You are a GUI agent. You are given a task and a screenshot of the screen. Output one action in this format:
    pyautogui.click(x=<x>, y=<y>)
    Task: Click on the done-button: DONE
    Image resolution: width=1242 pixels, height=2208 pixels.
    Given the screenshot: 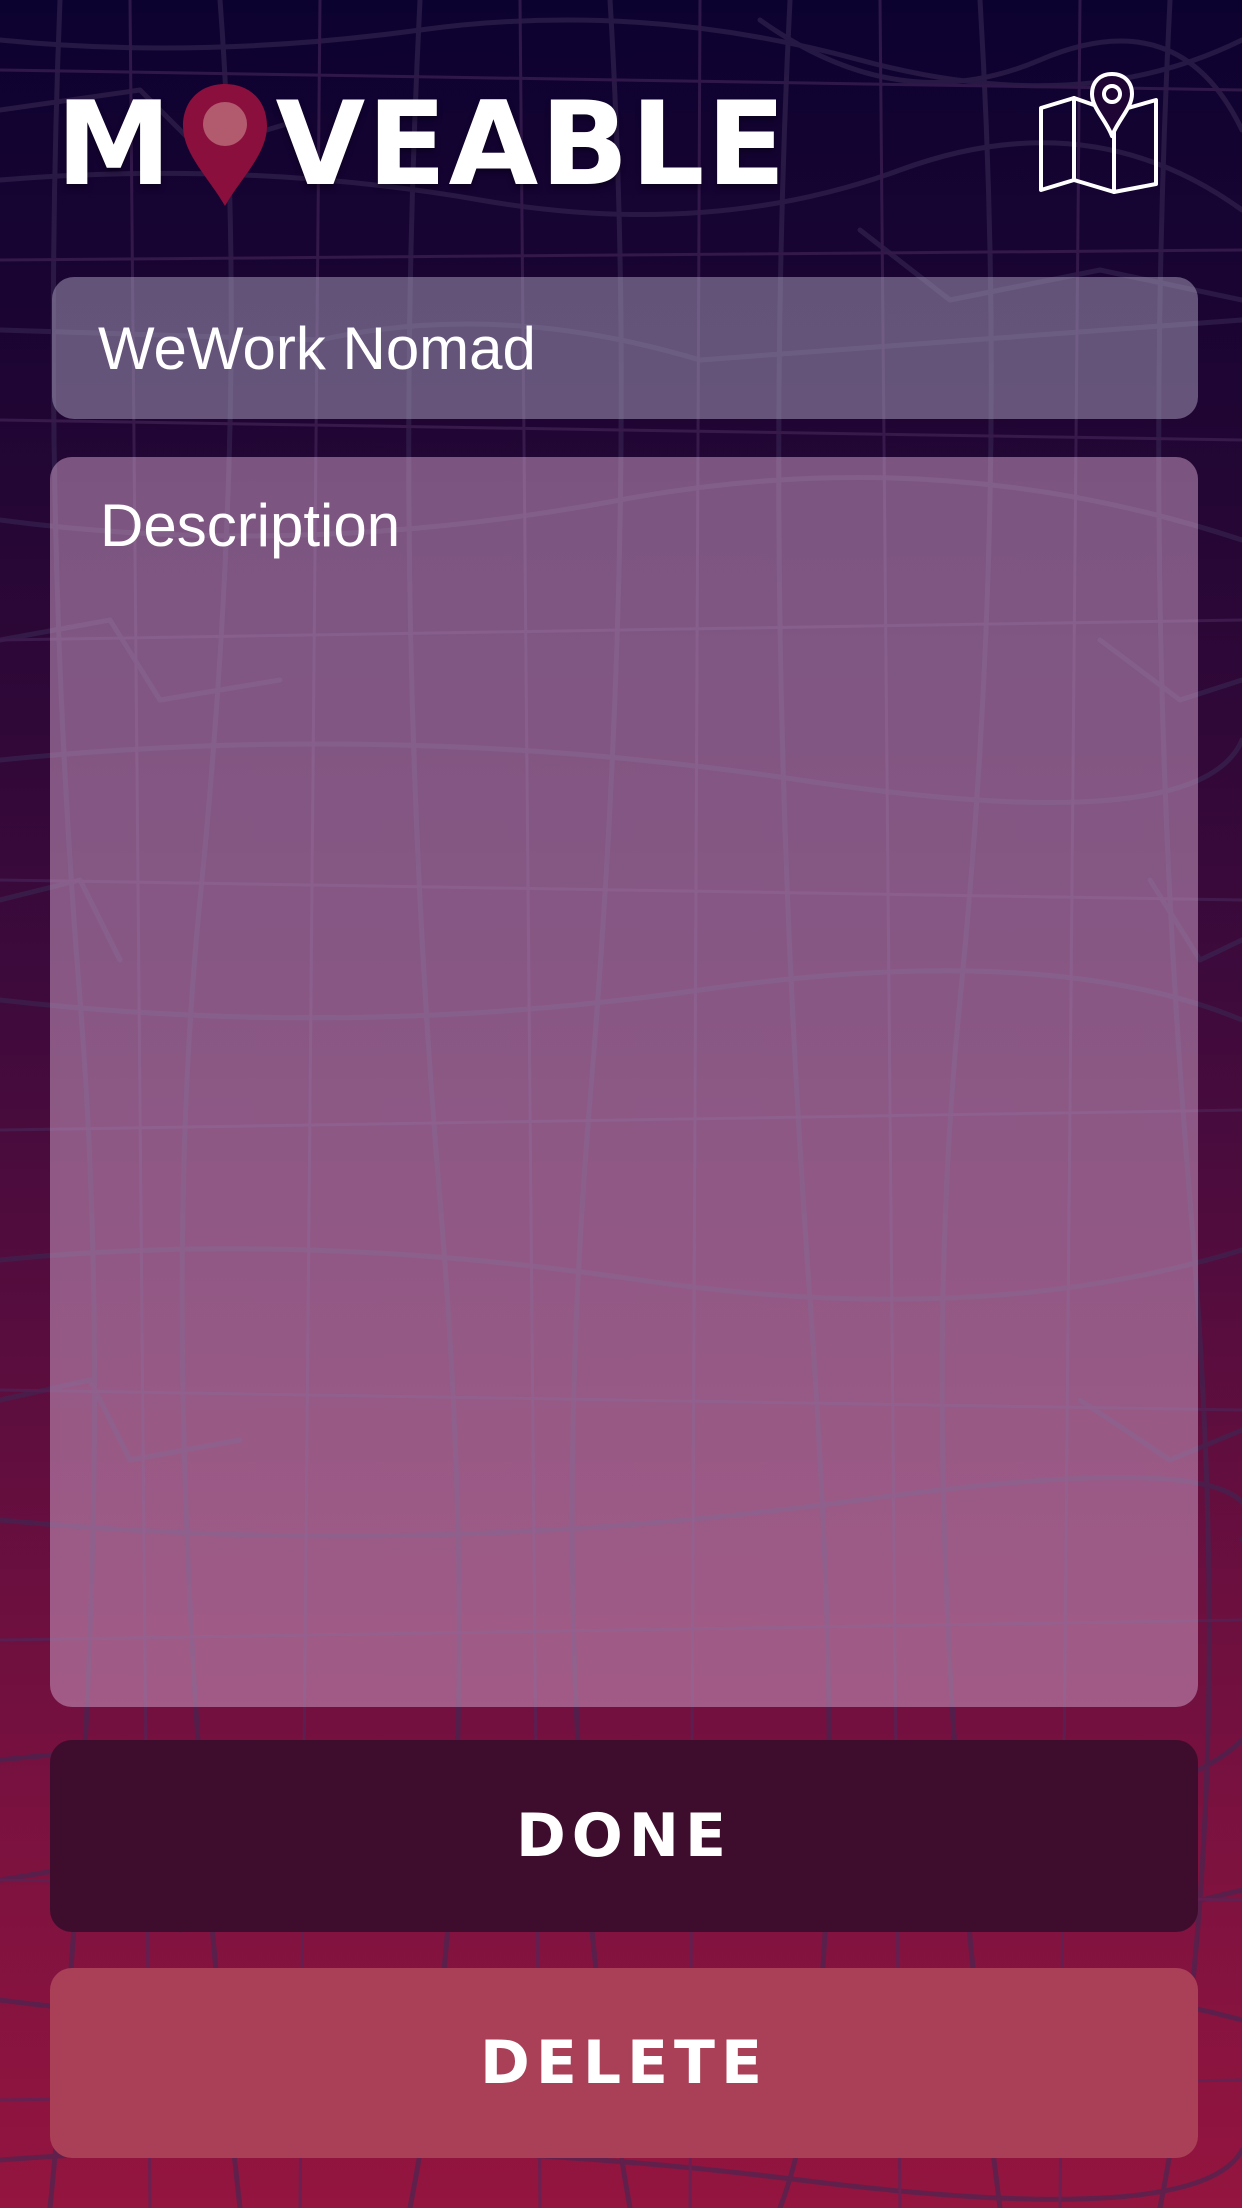 What is the action you would take?
    pyautogui.click(x=624, y=1836)
    